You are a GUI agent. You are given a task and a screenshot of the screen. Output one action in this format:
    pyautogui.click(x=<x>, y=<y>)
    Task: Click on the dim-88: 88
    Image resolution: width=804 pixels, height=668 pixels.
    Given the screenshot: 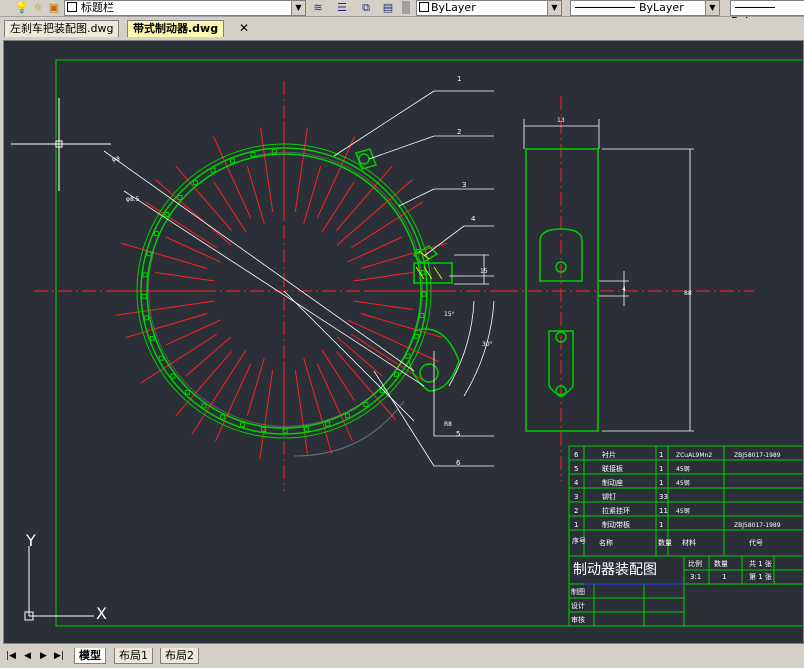 What is the action you would take?
    pyautogui.click(x=688, y=293)
    